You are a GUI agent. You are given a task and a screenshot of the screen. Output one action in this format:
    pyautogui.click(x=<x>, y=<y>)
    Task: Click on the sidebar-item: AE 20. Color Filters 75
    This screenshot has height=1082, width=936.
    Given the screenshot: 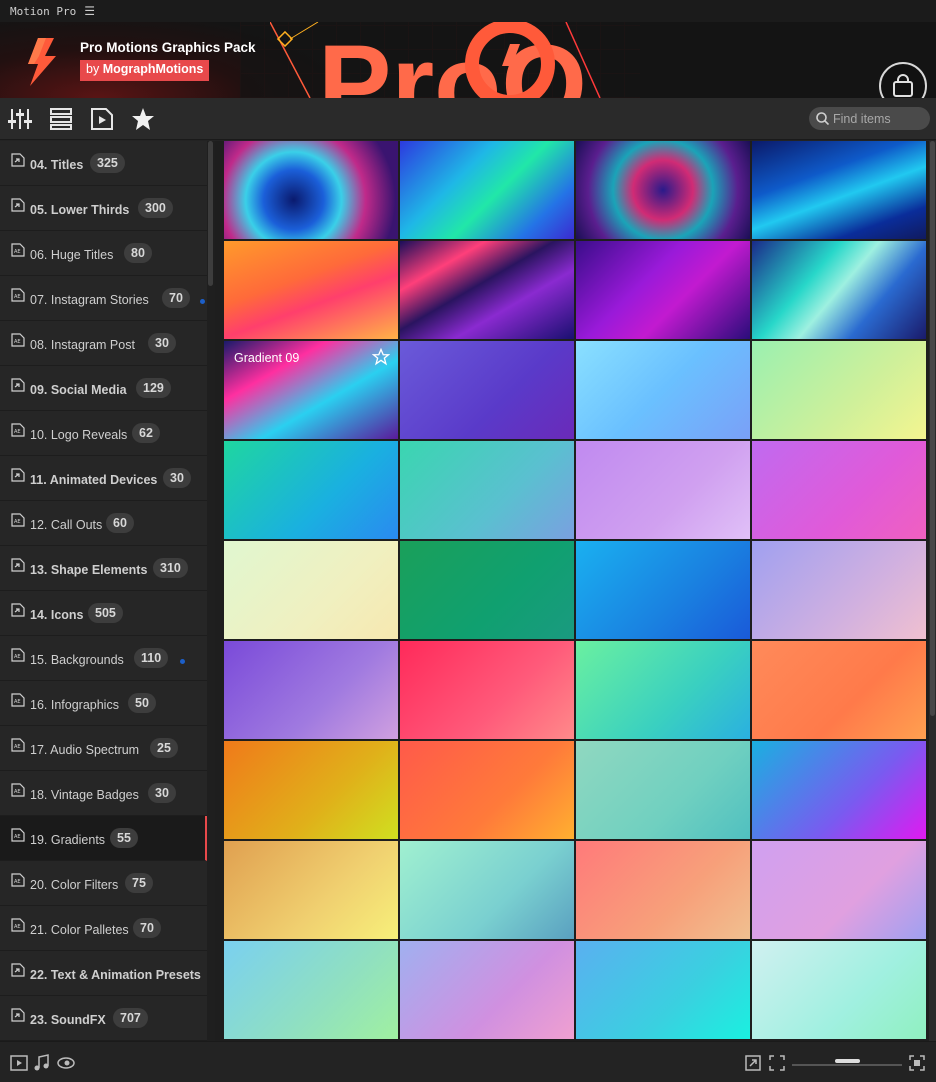 What is the action you would take?
    pyautogui.click(x=103, y=883)
    